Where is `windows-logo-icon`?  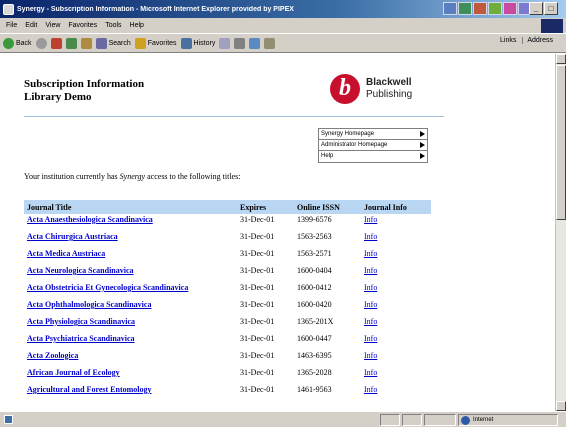
windows-logo-icon is located at coordinates (552, 26).